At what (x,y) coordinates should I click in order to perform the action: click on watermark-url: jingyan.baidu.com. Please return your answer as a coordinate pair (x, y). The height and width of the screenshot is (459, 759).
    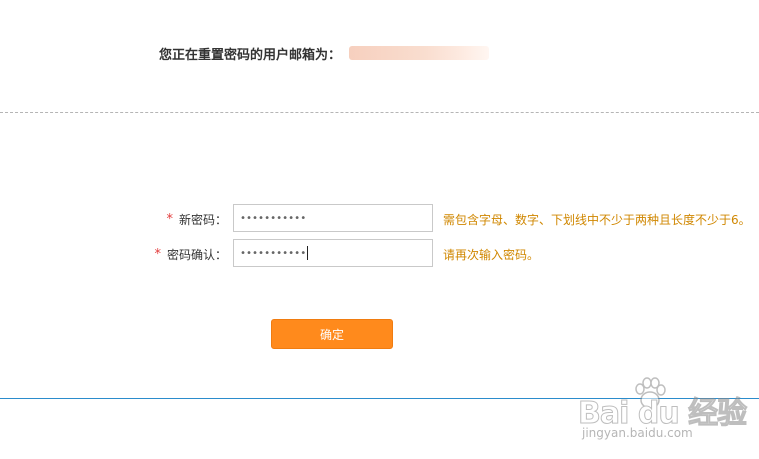
    Looking at the image, I should click on (637, 433).